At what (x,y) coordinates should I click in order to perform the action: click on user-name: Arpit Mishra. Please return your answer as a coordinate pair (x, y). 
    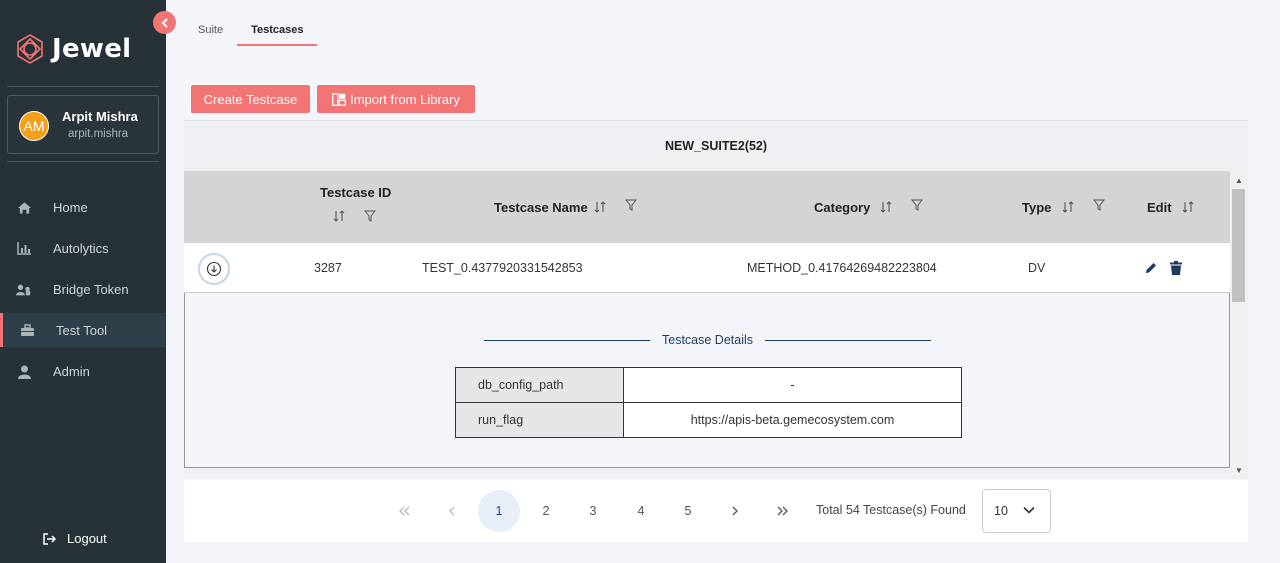
    Looking at the image, I should click on (100, 116).